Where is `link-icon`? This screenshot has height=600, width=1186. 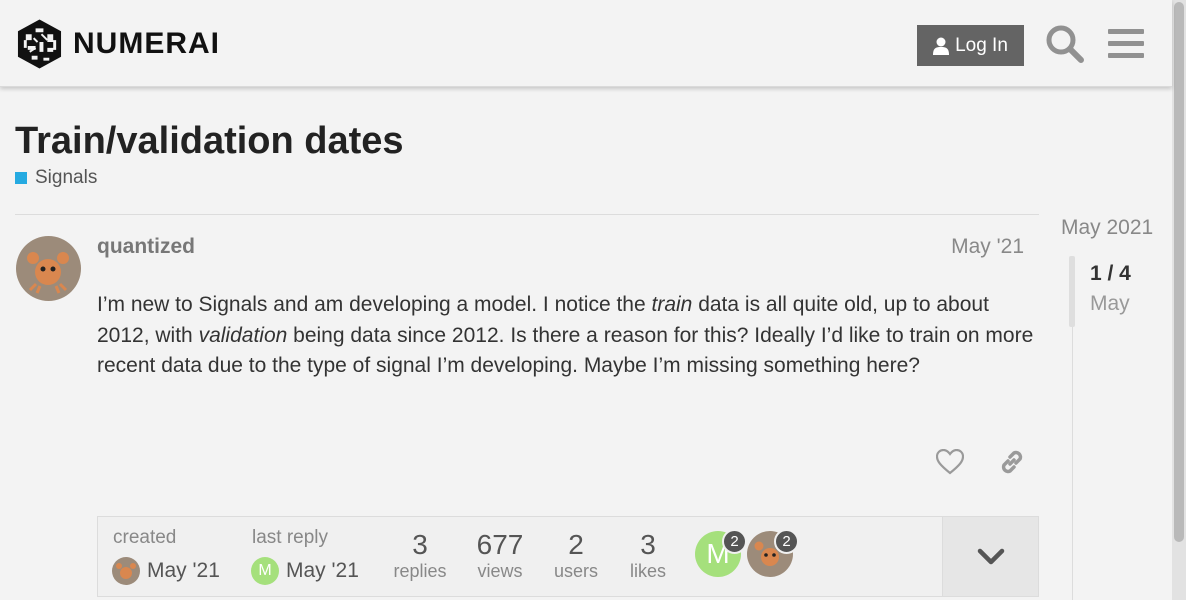
link-icon is located at coordinates (1012, 462).